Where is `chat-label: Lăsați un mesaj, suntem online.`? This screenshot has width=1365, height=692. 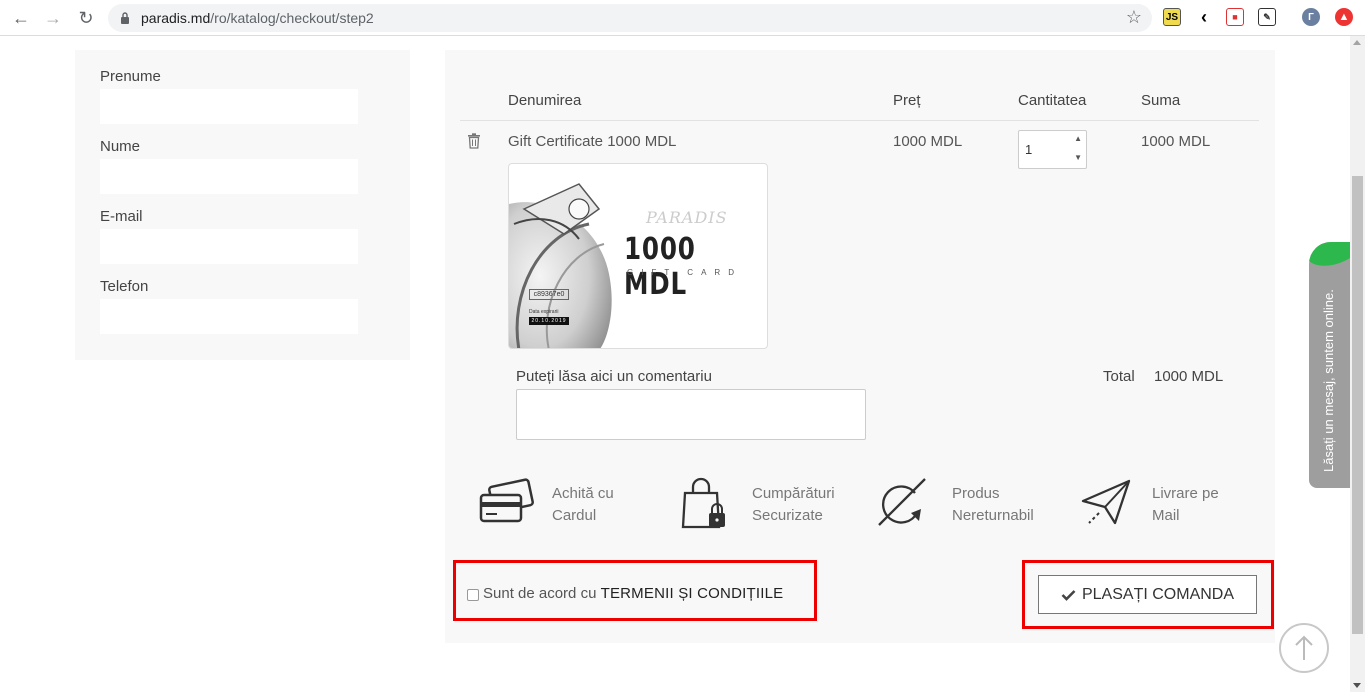 chat-label: Lăsați un mesaj, suntem online. is located at coordinates (1328, 380).